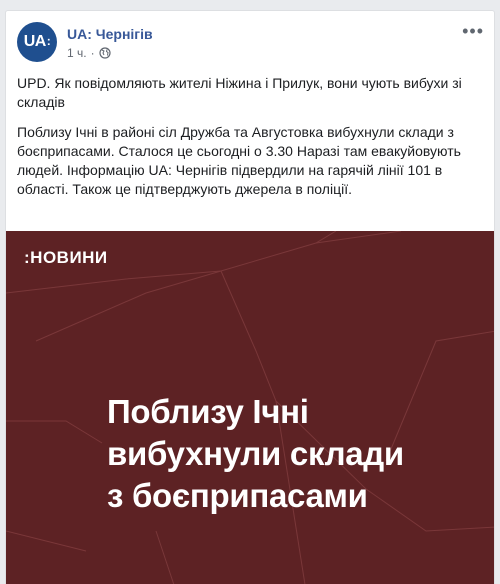 Image resolution: width=500 pixels, height=584 pixels. What do you see at coordinates (77, 53) in the screenshot?
I see `post-timestamp: 1 ч.` at bounding box center [77, 53].